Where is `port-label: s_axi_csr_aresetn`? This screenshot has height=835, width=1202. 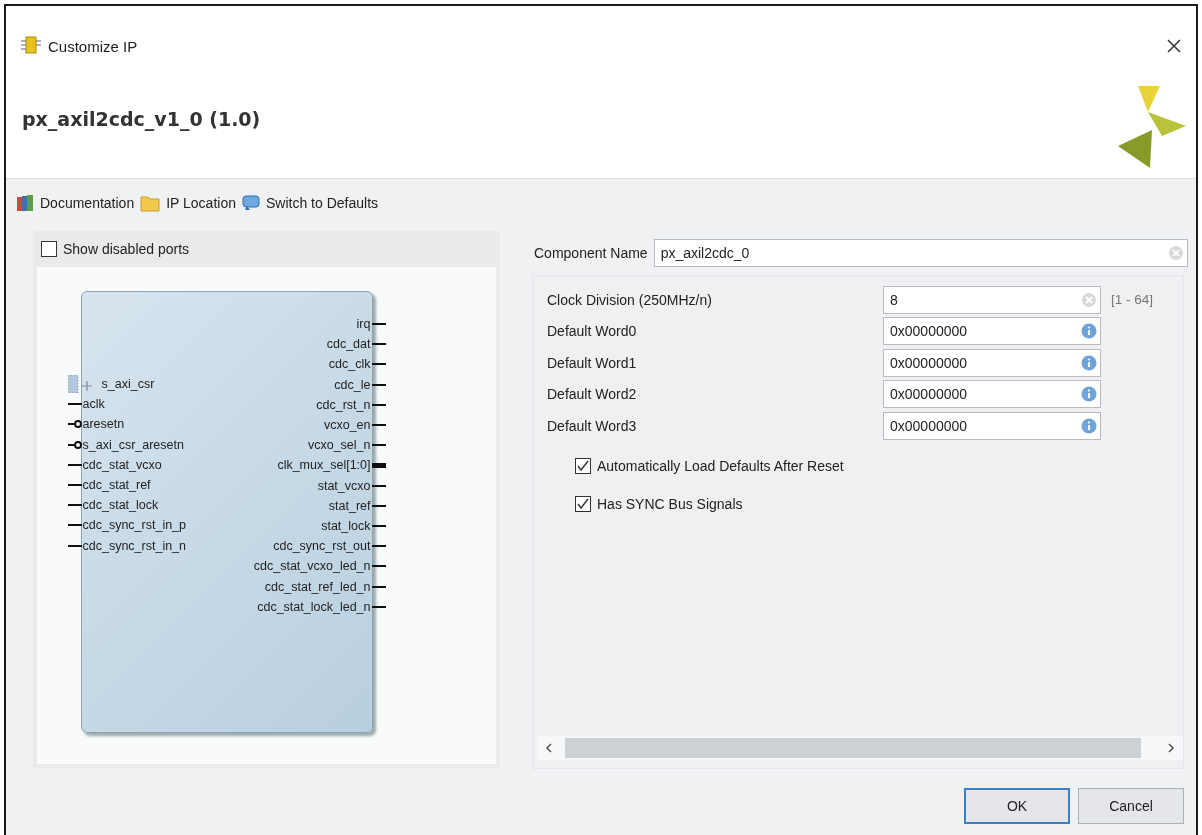 port-label: s_axi_csr_aresetn is located at coordinates (133, 444).